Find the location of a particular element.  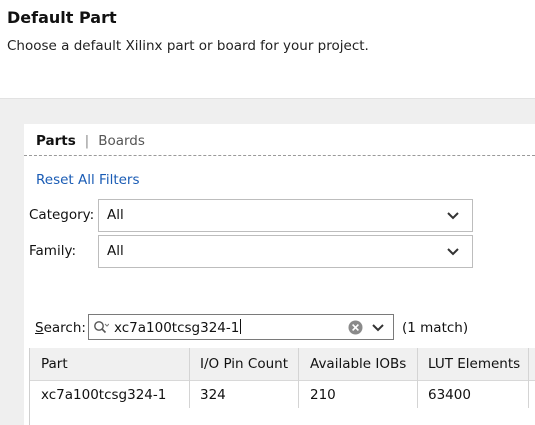

reset-filters-link: Reset All Filters is located at coordinates (88, 180).